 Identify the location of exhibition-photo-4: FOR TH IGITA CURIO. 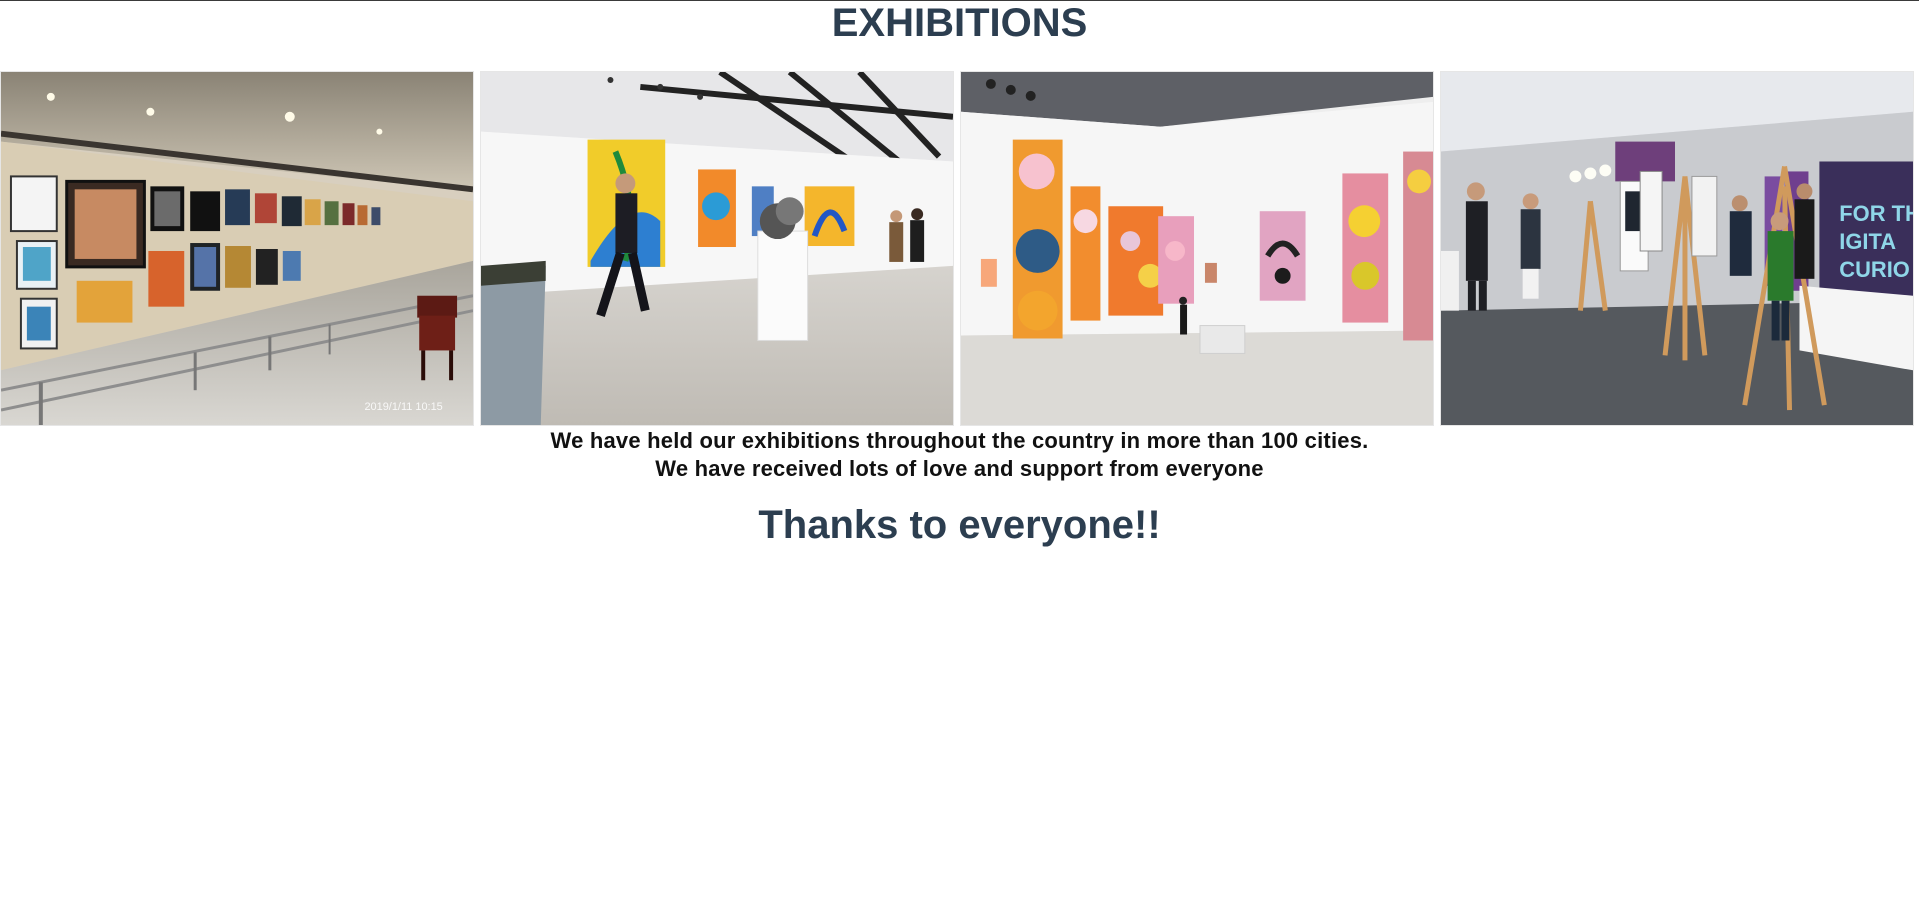
(1677, 248).